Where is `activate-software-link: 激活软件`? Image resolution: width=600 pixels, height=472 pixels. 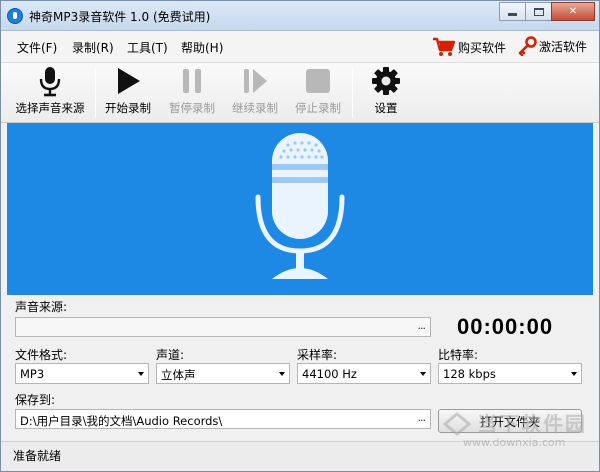
activate-software-link: 激活软件 is located at coordinates (552, 46).